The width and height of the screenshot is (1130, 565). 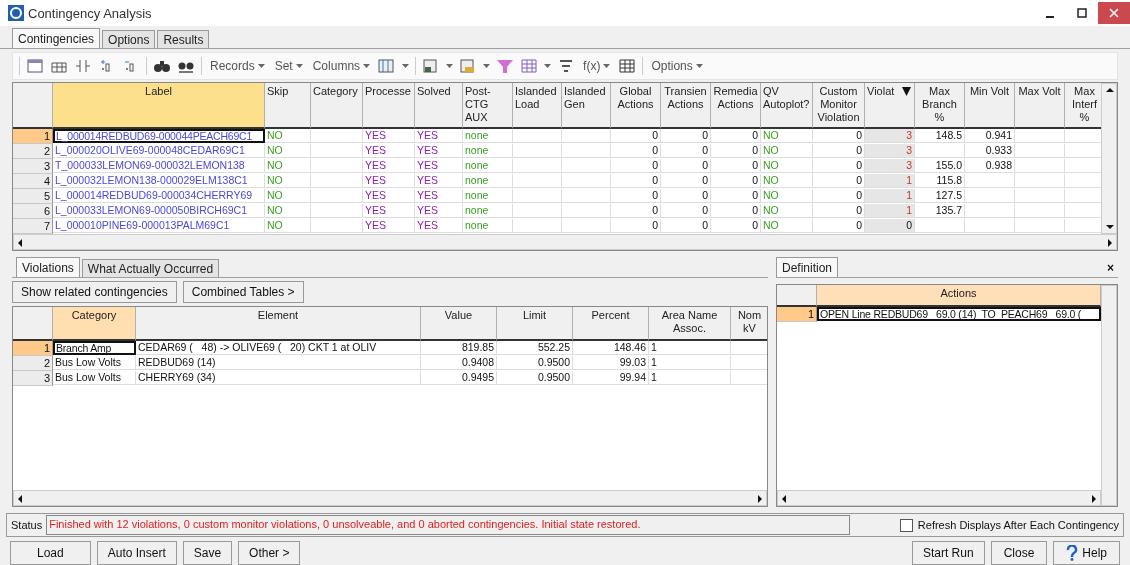 What do you see at coordinates (537, 106) in the screenshot?
I see `column-header: Islanded Load` at bounding box center [537, 106].